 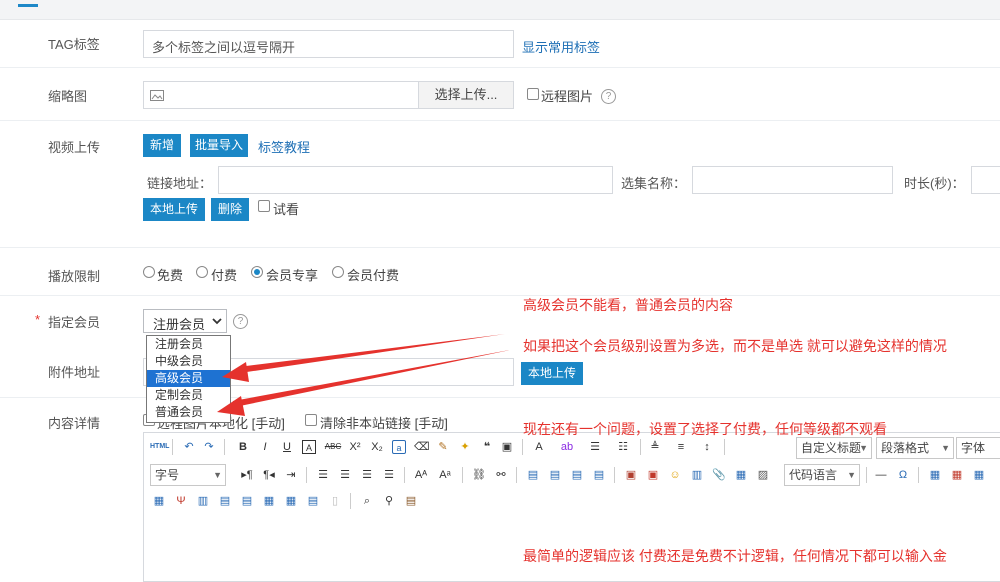 I want to click on annotation-arrows, so click(x=363, y=375).